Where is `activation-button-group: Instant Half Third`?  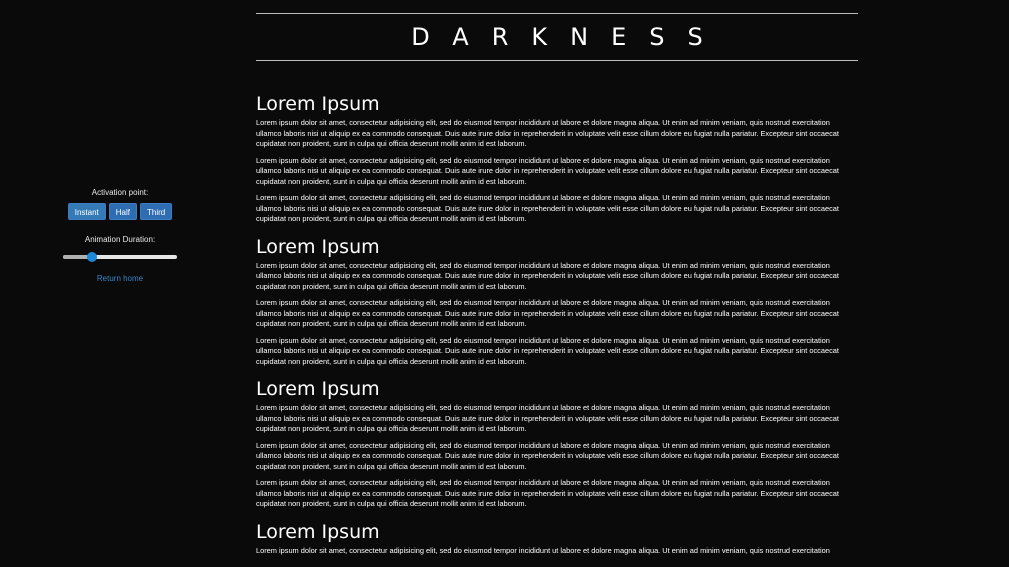
activation-button-group: Instant Half Third is located at coordinates (120, 211).